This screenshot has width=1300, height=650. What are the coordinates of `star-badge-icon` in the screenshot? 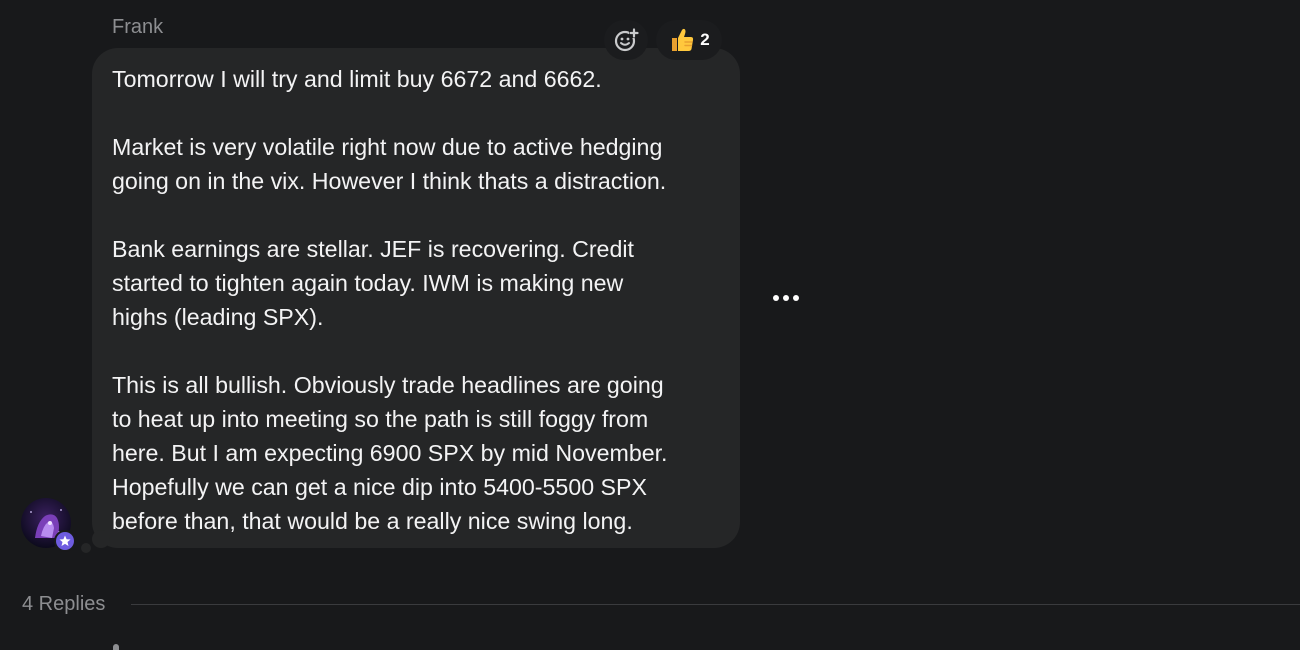 It's located at (65, 541).